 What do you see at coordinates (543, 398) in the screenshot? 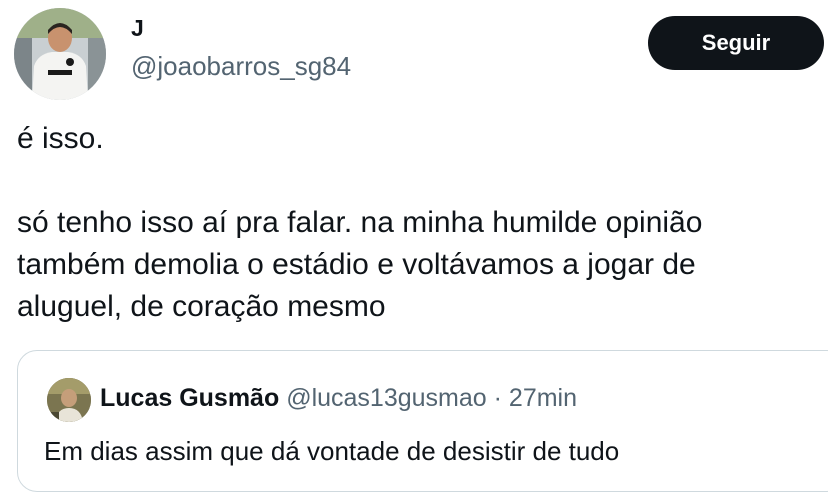
I see `quote-timestamp: 27min` at bounding box center [543, 398].